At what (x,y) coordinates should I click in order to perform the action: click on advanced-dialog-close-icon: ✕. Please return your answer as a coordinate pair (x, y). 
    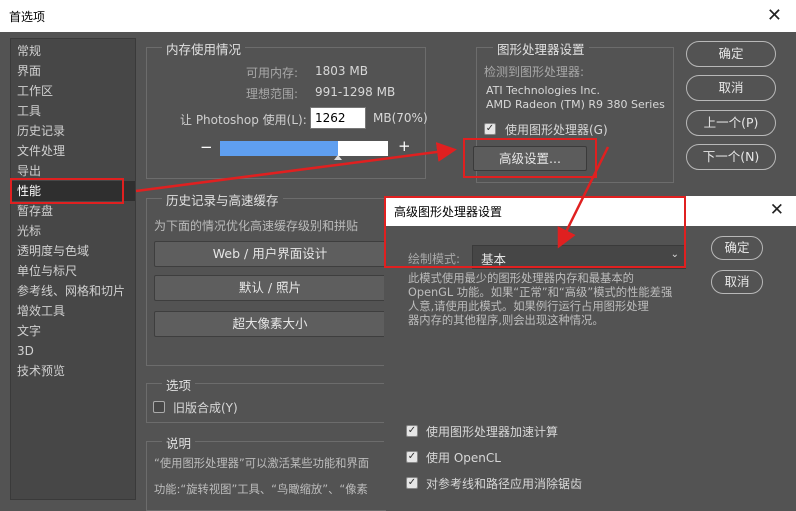
    Looking at the image, I should click on (777, 210).